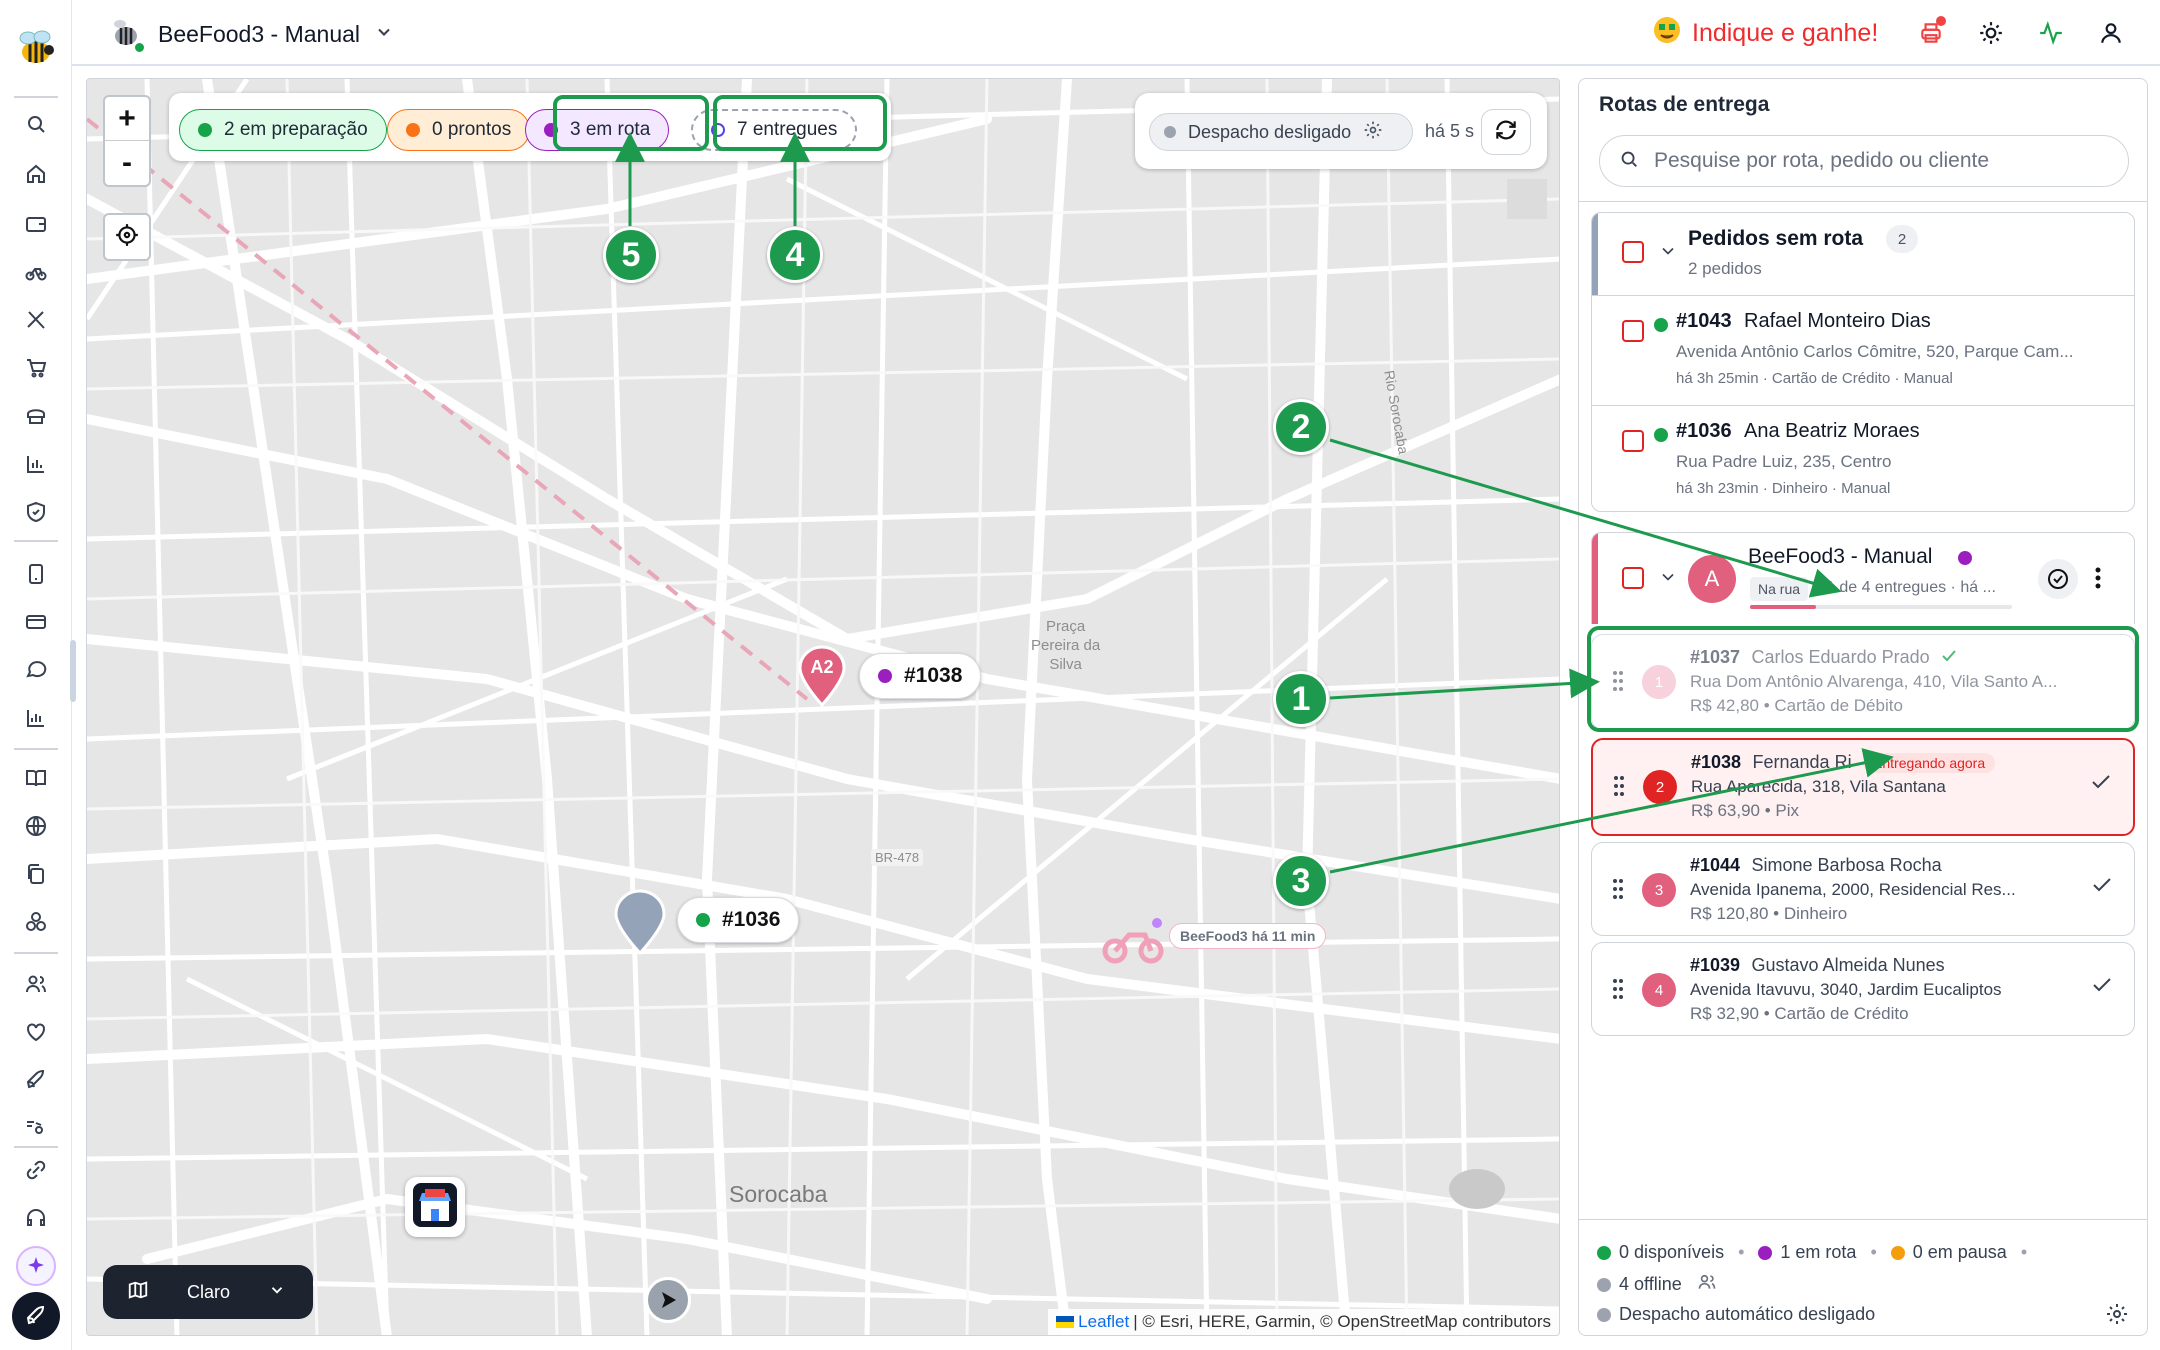 The image size is (2160, 1350). What do you see at coordinates (1301, 699) in the screenshot?
I see `callout-1: 1` at bounding box center [1301, 699].